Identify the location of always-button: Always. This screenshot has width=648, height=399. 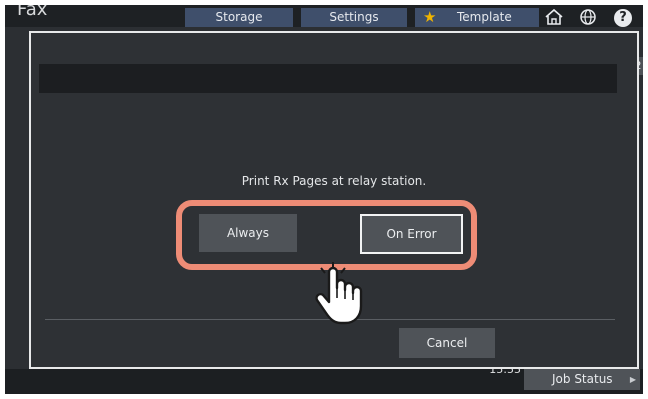
(248, 233).